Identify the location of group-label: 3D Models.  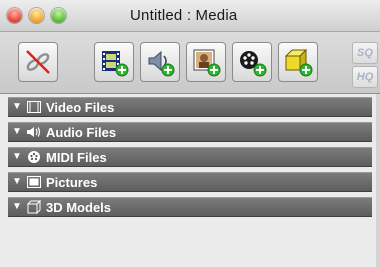
(79, 207).